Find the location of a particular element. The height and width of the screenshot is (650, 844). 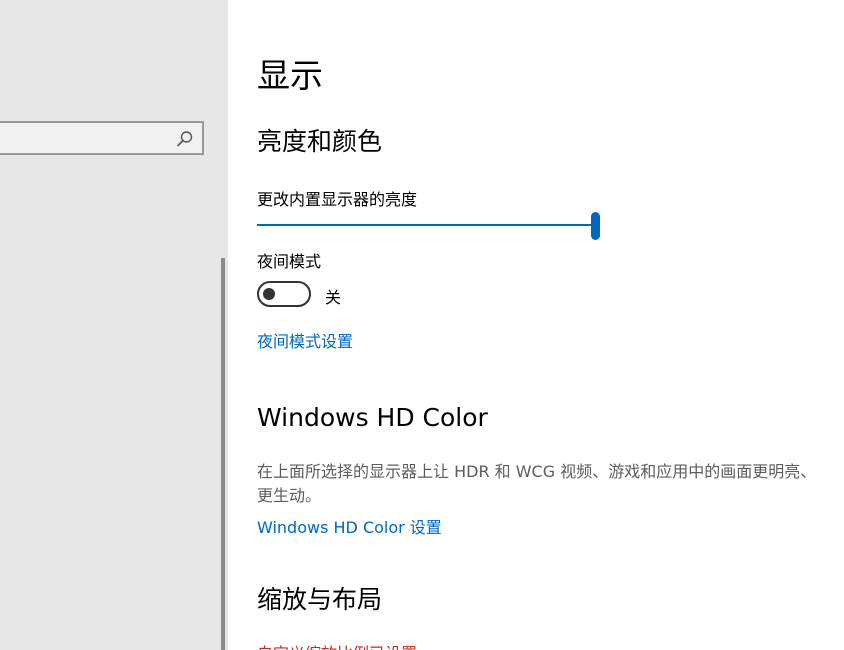

page-title: 显示 is located at coordinates (290, 75).